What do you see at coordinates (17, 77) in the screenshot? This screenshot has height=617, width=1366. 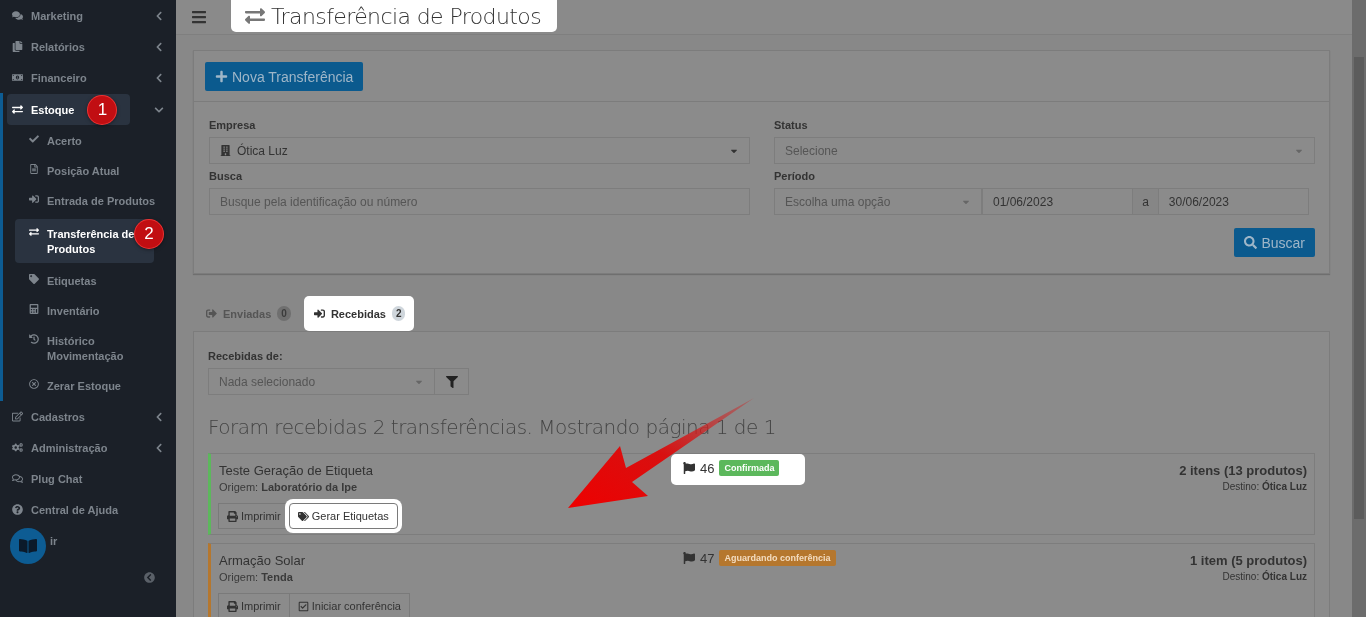 I see `banknote-icon` at bounding box center [17, 77].